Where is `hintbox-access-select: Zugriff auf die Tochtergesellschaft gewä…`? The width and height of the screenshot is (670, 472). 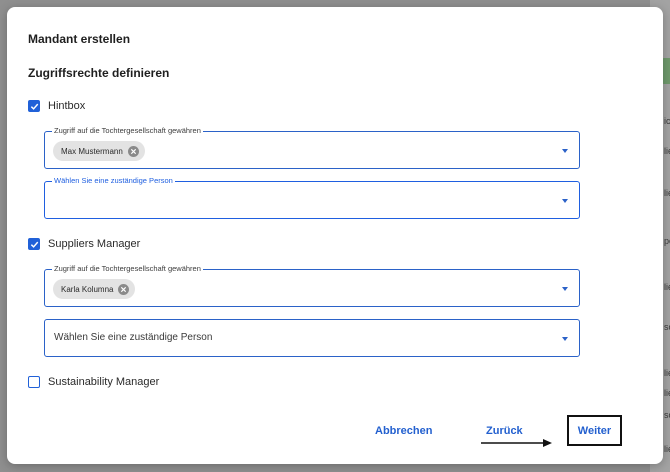 hintbox-access-select: Zugriff auf die Tochtergesellschaft gewä… is located at coordinates (312, 147).